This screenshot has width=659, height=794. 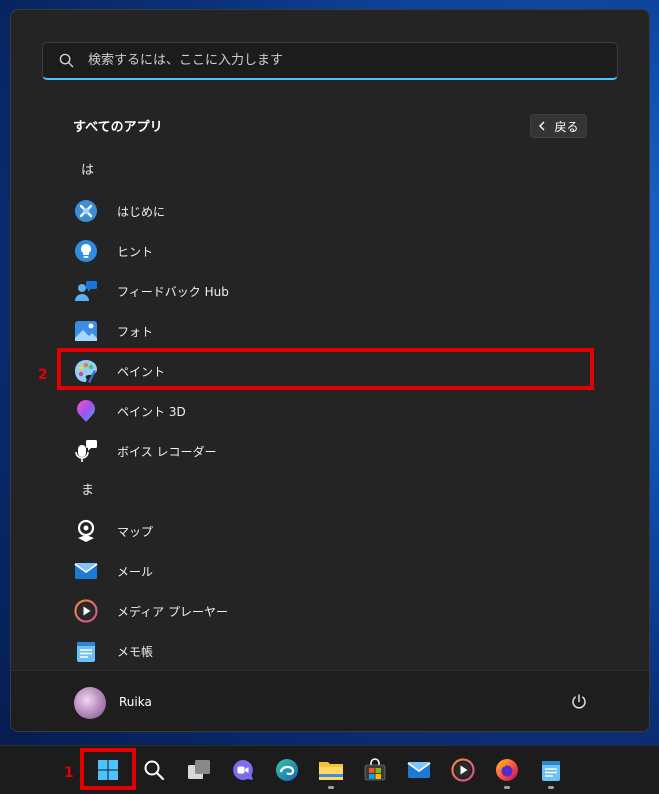 I want to click on start-highlight-box, so click(x=108, y=769).